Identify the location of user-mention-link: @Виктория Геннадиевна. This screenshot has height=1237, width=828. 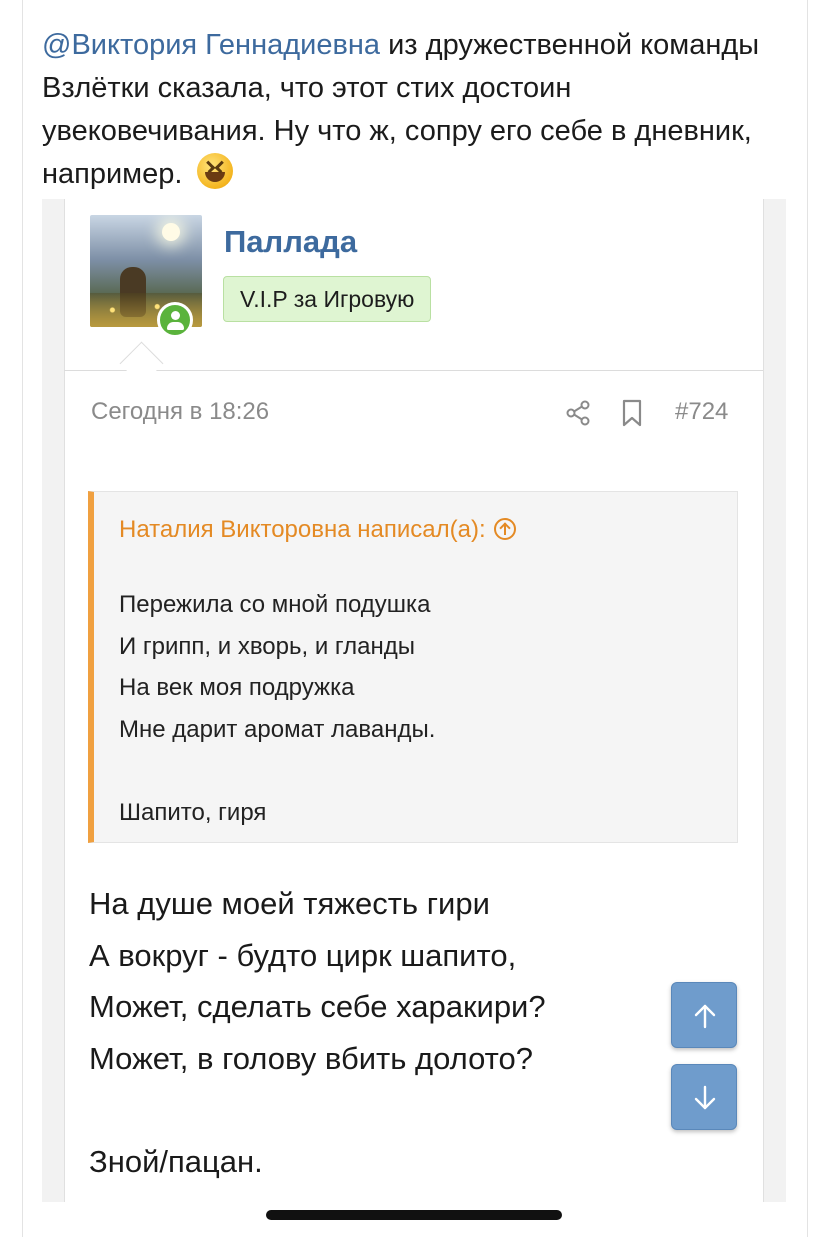
(211, 45).